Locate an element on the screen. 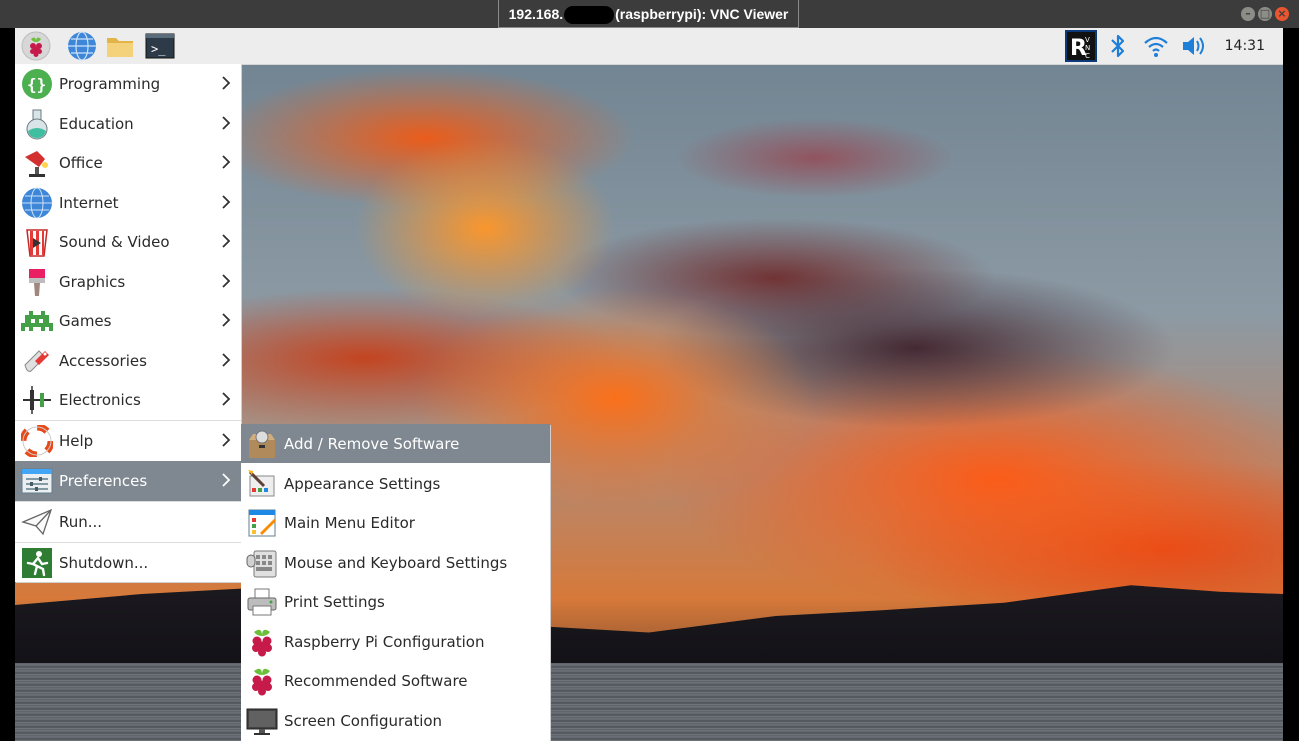 This screenshot has height=741, width=1299. submenu-item-add-remove-software: Add / Remove Software is located at coordinates (395, 443).